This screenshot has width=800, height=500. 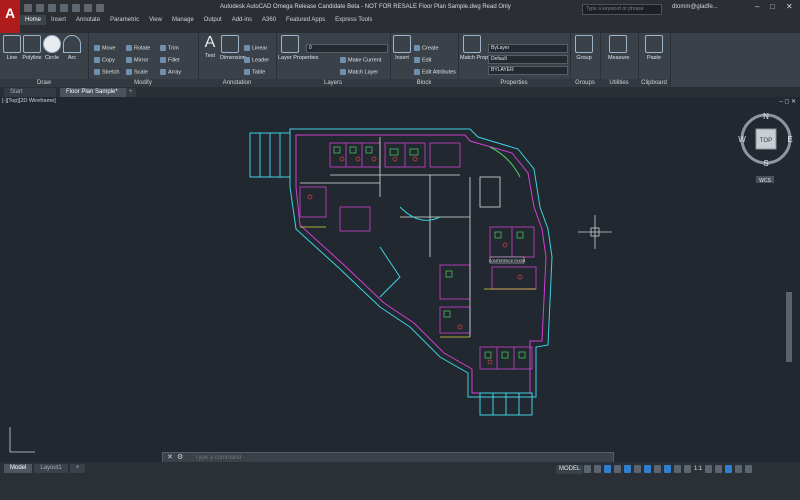 I want to click on annotation-scale-value: 1:1, so click(x=698, y=469).